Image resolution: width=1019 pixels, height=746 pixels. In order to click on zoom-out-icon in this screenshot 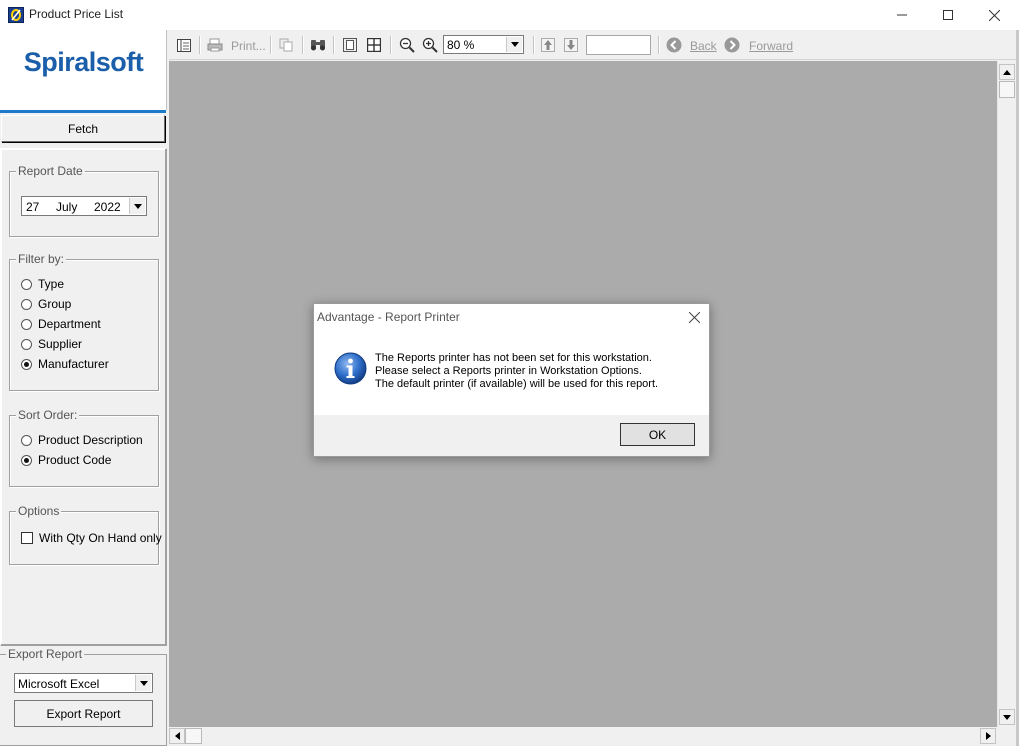, I will do `click(407, 45)`.